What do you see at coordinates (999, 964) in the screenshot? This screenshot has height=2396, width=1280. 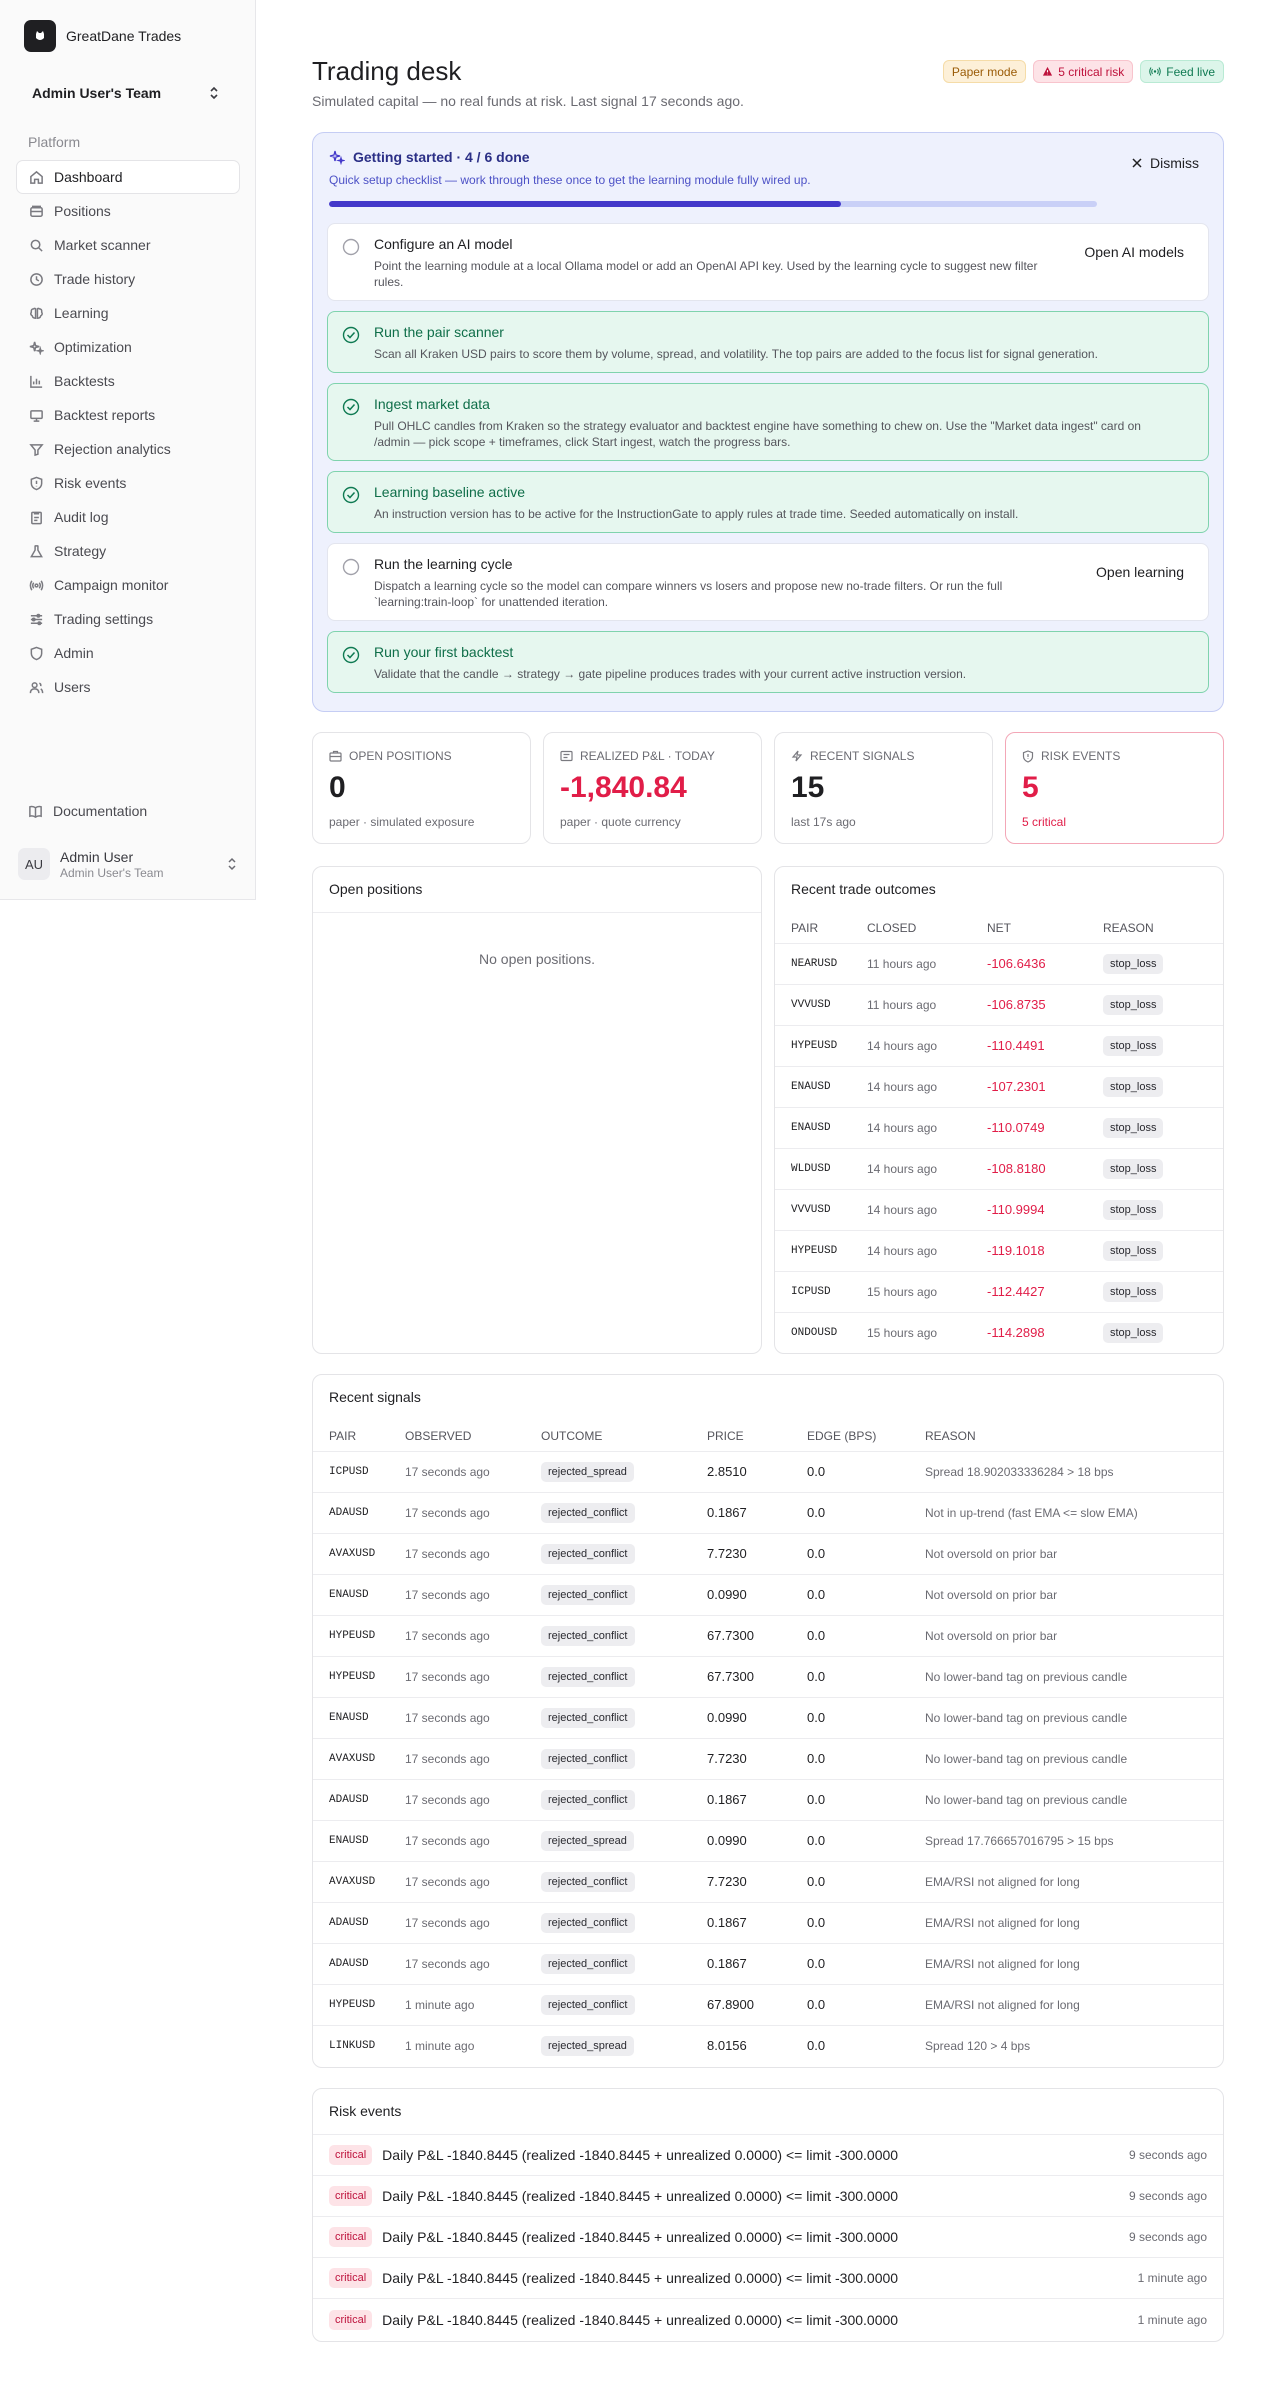 I see `table-row: NEARUSD 11 hours ago -106.6436 stop_loss` at bounding box center [999, 964].